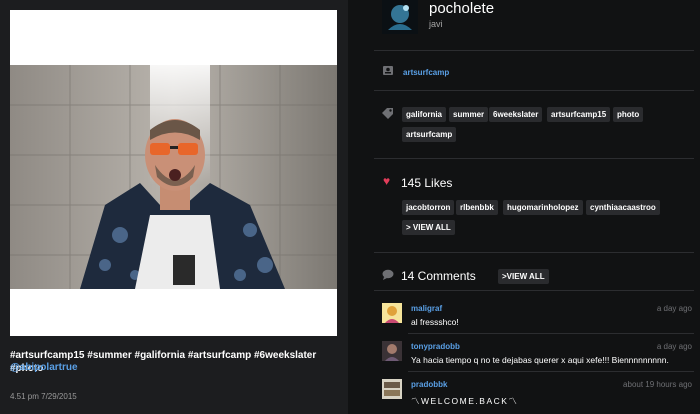 The width and height of the screenshot is (700, 414). What do you see at coordinates (388, 276) in the screenshot?
I see `speech-bubble-icon` at bounding box center [388, 276].